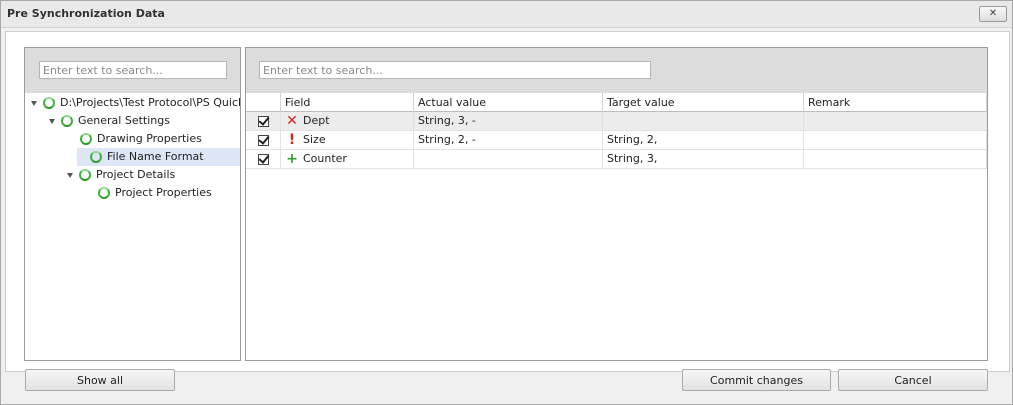 Image resolution: width=1013 pixels, height=405 pixels. What do you see at coordinates (100, 380) in the screenshot?
I see `show-all-button: Show all` at bounding box center [100, 380].